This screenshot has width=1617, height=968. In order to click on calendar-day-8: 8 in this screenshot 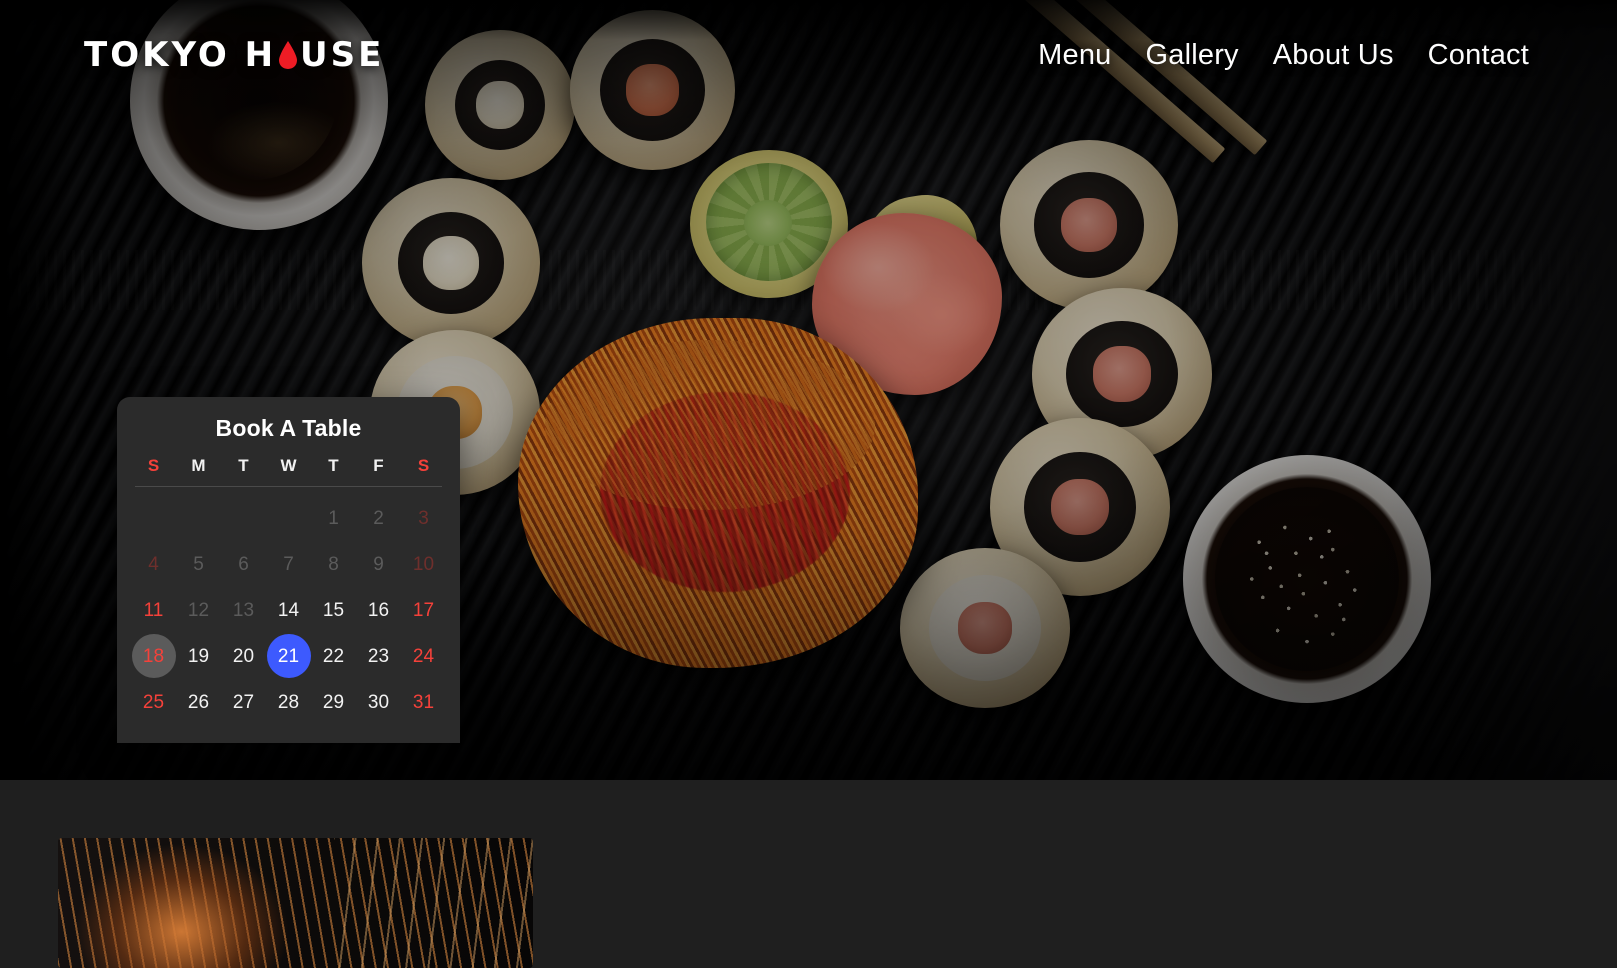, I will do `click(333, 564)`.